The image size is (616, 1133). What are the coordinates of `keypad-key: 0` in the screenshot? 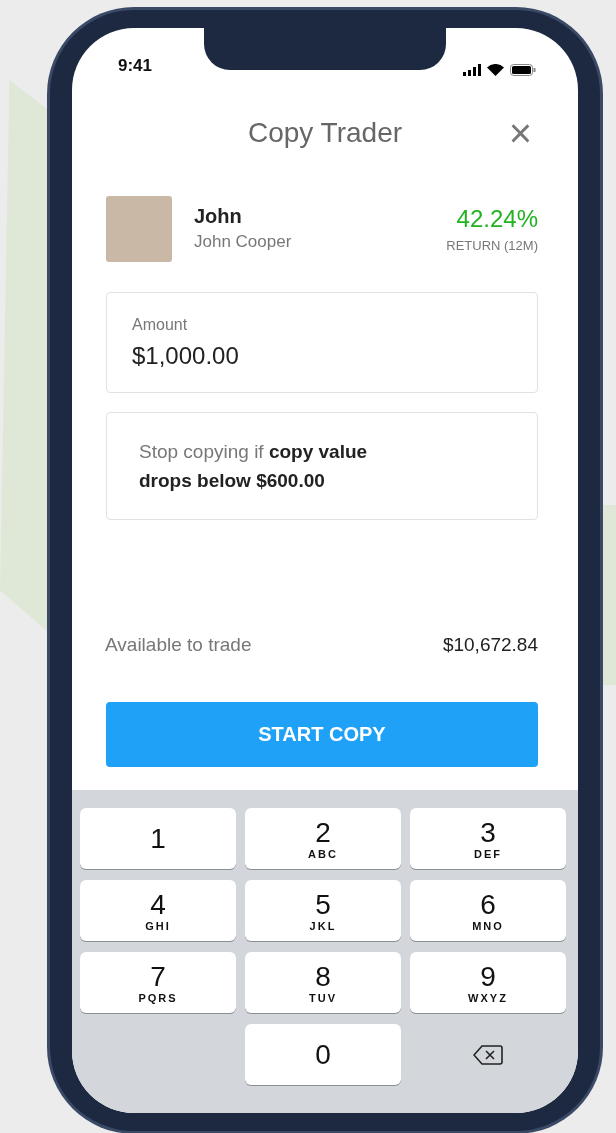 It's located at (323, 1054).